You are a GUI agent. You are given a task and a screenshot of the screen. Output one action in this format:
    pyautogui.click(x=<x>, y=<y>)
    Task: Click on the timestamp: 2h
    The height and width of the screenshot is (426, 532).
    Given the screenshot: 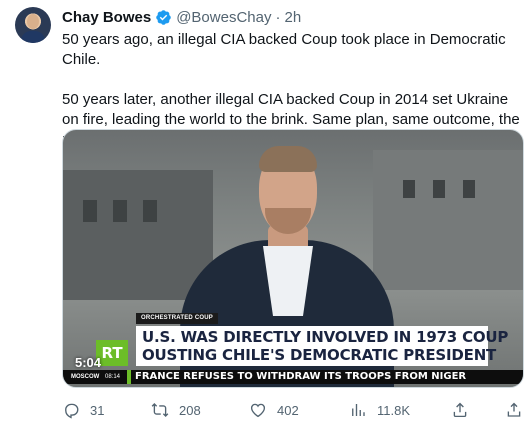 What is the action you would take?
    pyautogui.click(x=292, y=17)
    